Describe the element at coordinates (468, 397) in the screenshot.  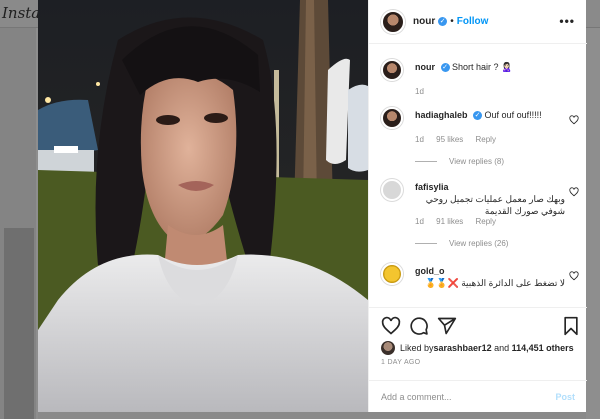
I see `comment-input` at that location.